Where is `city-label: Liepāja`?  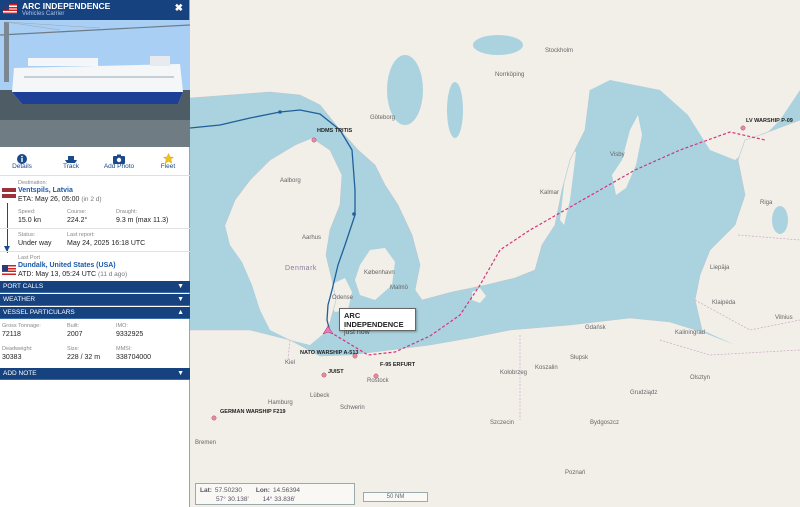
city-label: Liepāja is located at coordinates (720, 268).